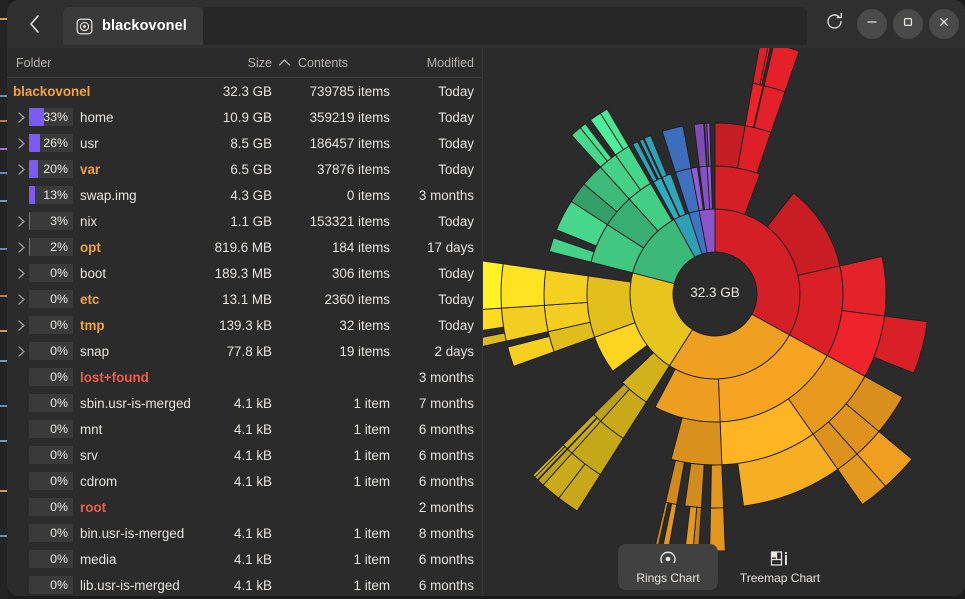 The width and height of the screenshot is (965, 599). I want to click on treemap-chart-label: Treemap Chart, so click(780, 577).